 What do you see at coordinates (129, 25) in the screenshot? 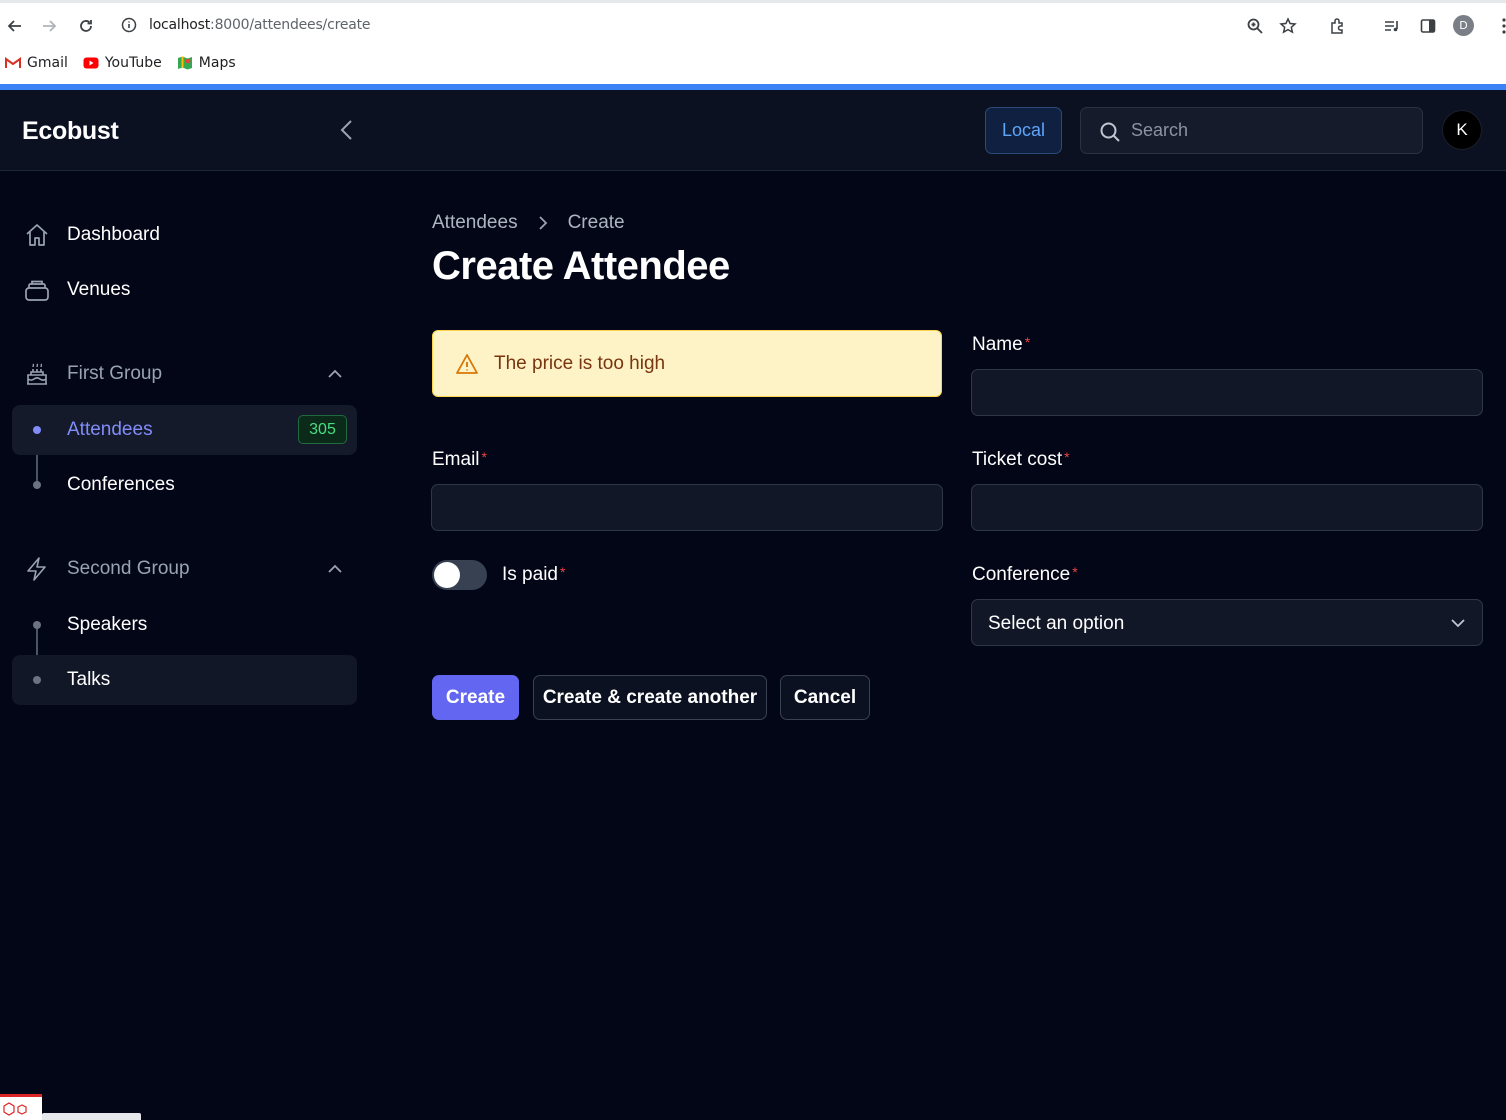
I see `site-info-icon` at bounding box center [129, 25].